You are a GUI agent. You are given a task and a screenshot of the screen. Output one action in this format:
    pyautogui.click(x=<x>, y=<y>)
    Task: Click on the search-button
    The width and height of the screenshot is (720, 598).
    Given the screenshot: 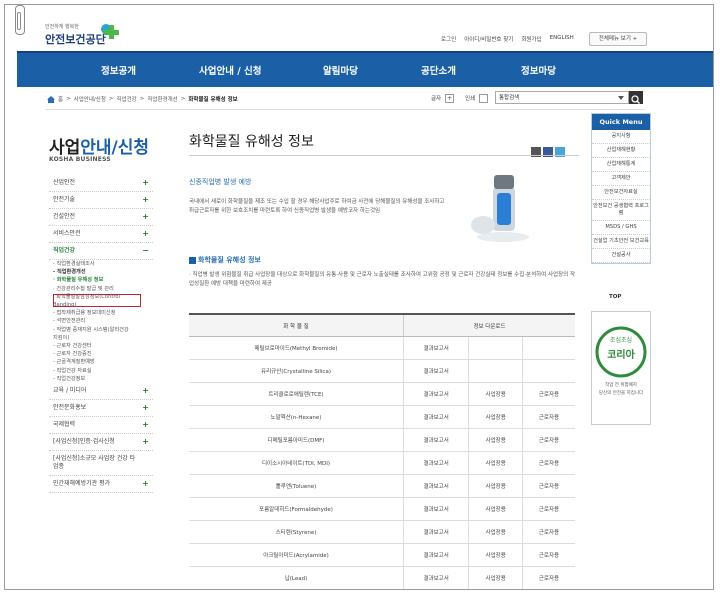 What is the action you would take?
    pyautogui.click(x=636, y=97)
    